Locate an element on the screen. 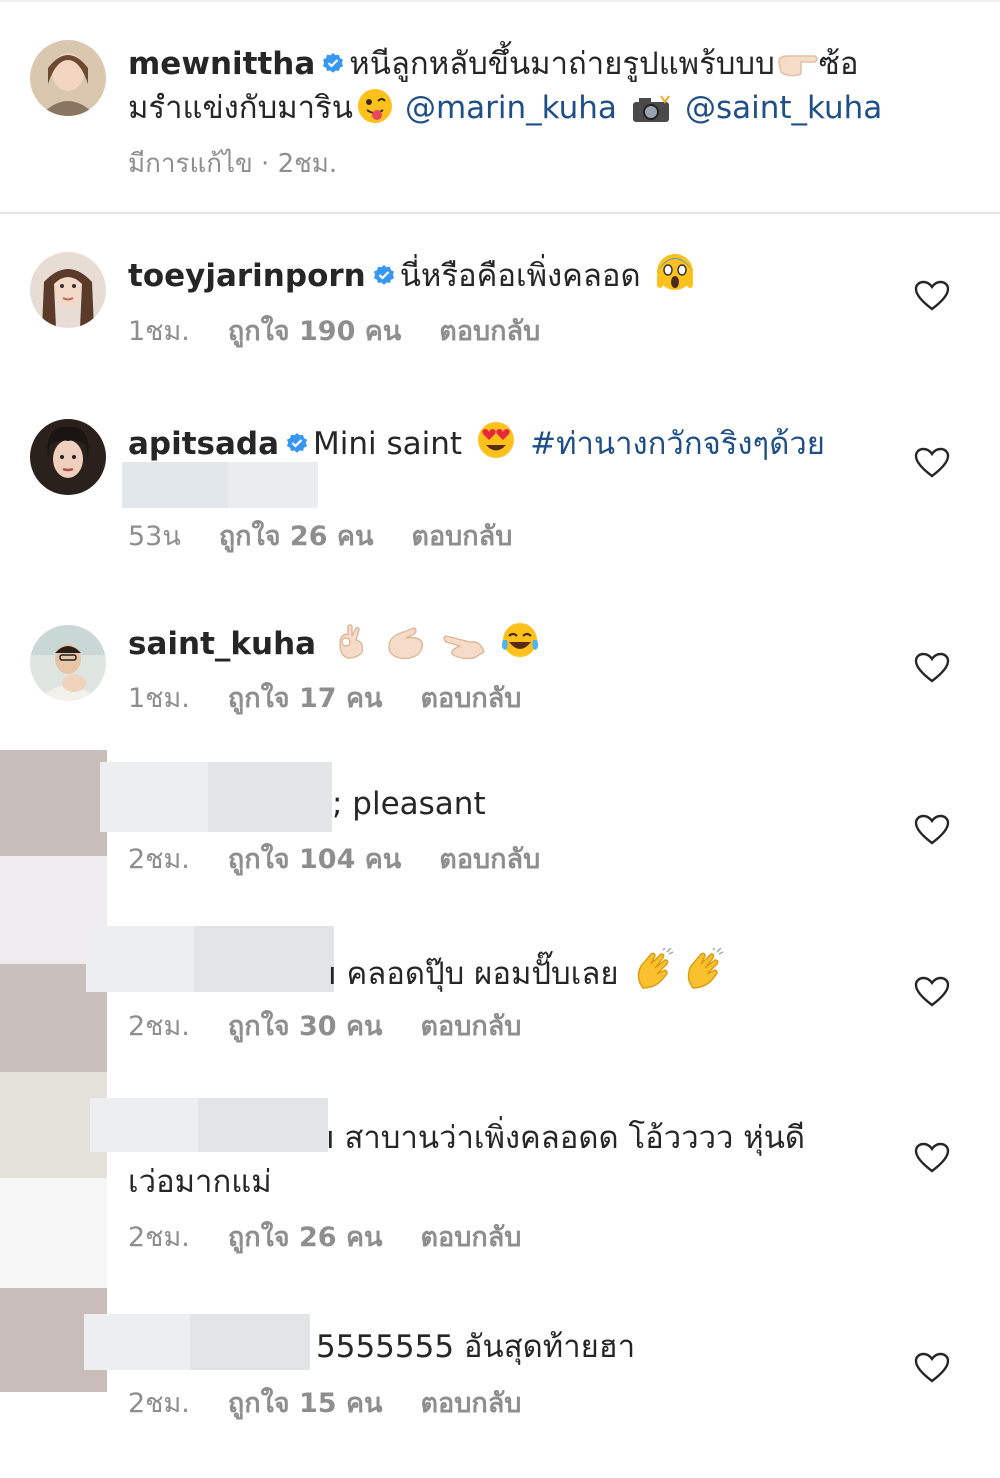  caption-text: หนีลูกหลับขึ้นมาถ่ายรูปแพร้บบบ is located at coordinates (562, 64).